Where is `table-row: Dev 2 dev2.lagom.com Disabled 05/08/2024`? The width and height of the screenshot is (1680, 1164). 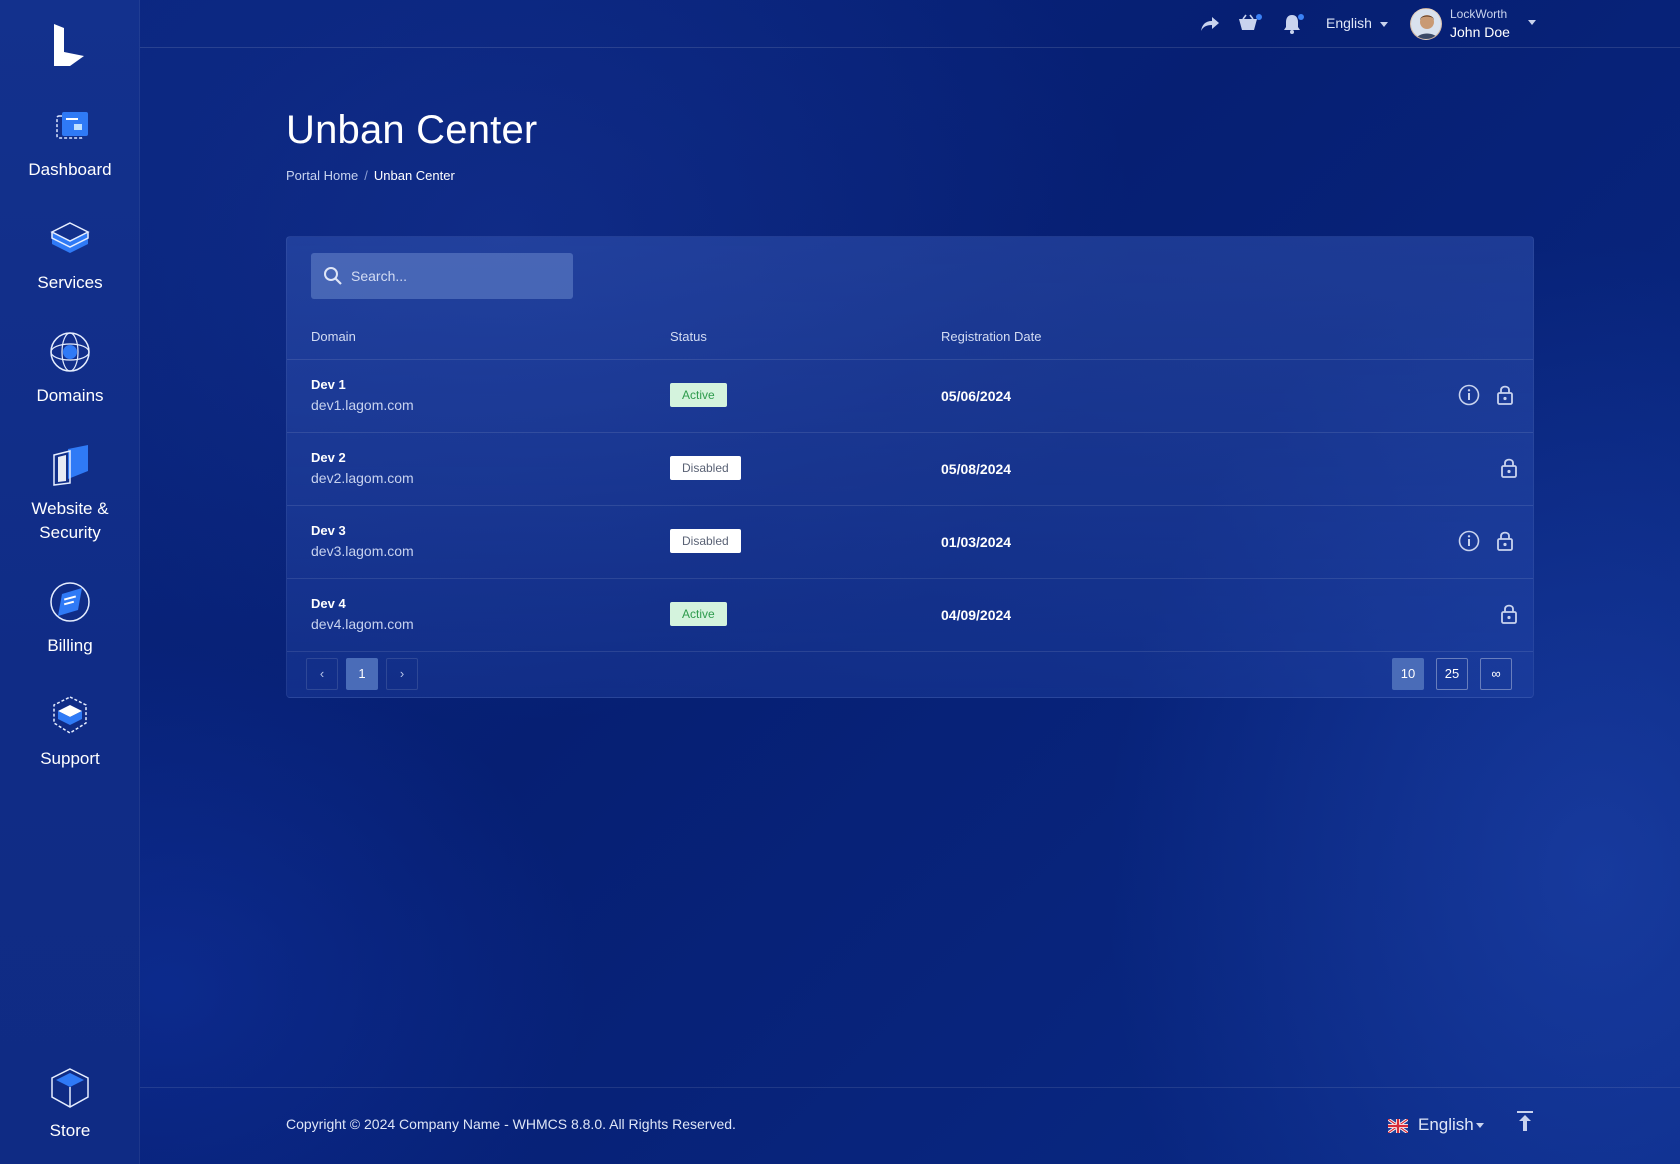 table-row: Dev 2 dev2.lagom.com Disabled 05/08/2024 is located at coordinates (910, 468).